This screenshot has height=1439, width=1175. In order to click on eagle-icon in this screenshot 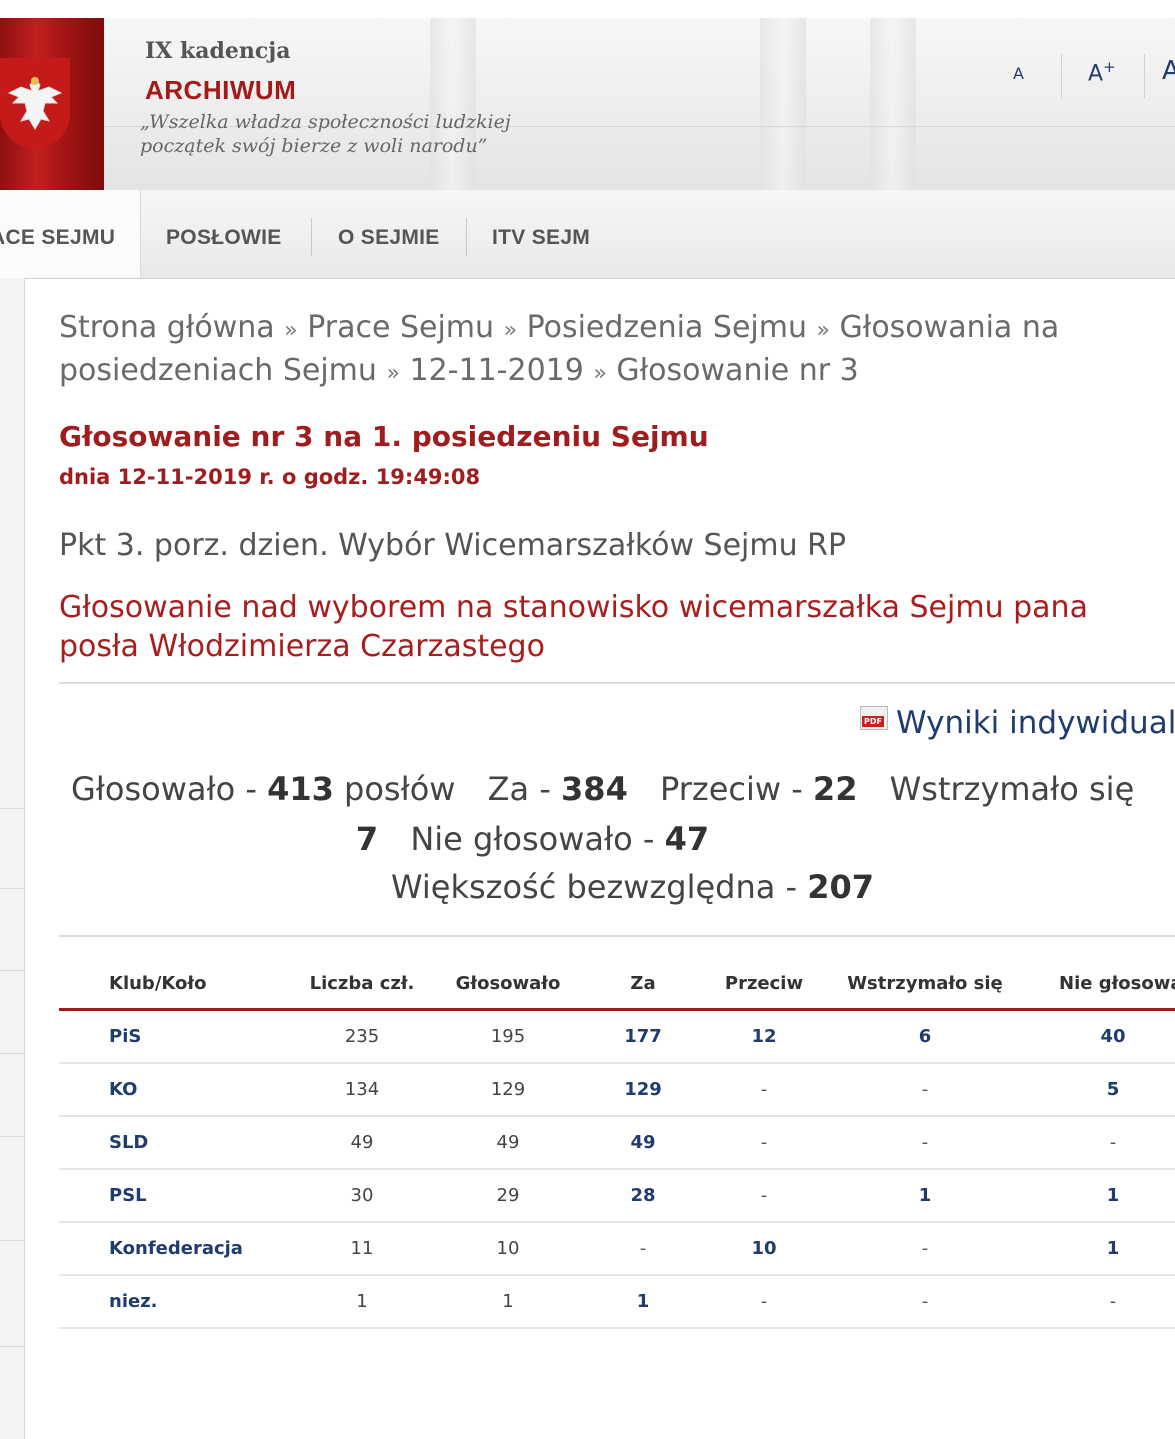, I will do `click(35, 103)`.